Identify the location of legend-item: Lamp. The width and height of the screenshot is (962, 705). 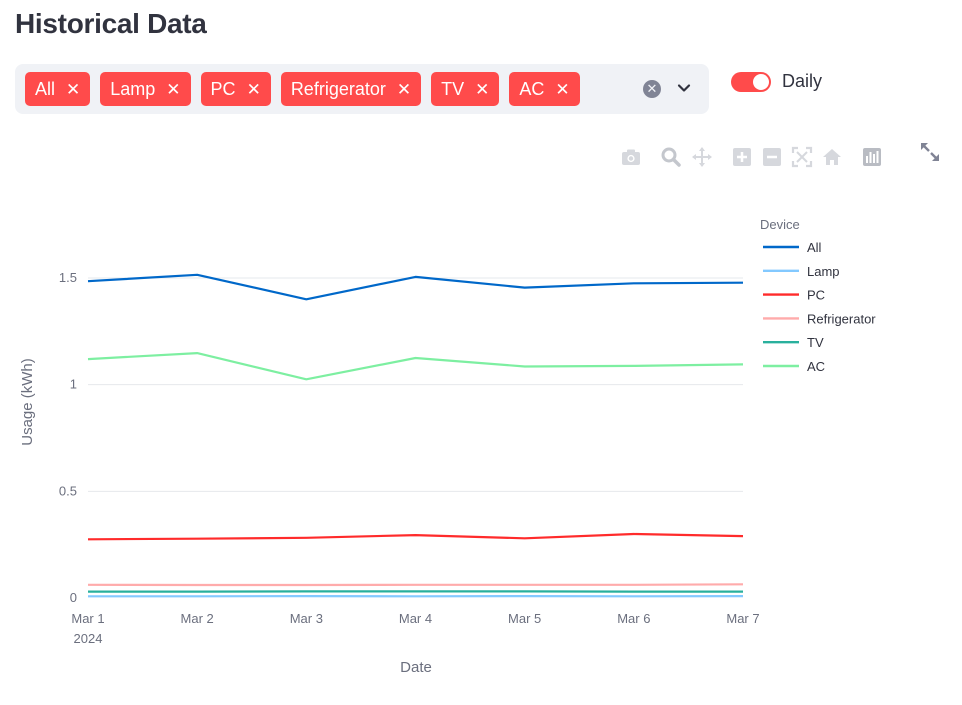
(801, 271).